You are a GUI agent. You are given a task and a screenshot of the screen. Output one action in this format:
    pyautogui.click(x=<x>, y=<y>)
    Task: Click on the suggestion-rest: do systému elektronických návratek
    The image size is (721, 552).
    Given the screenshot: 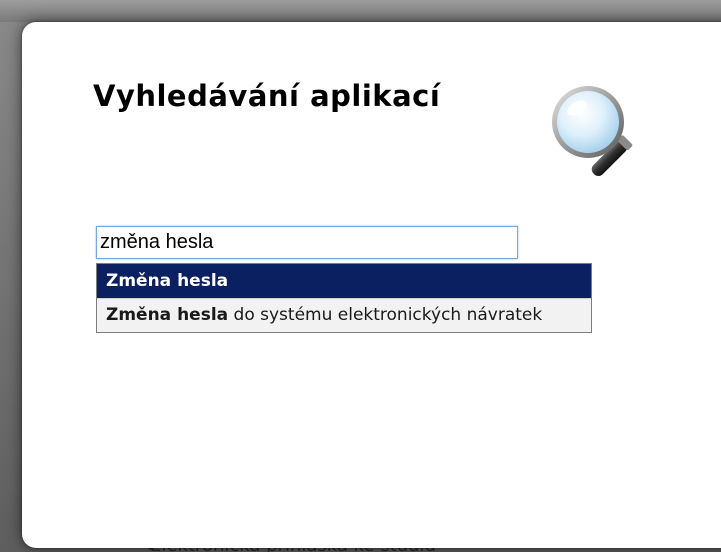 What is the action you would take?
    pyautogui.click(x=385, y=315)
    